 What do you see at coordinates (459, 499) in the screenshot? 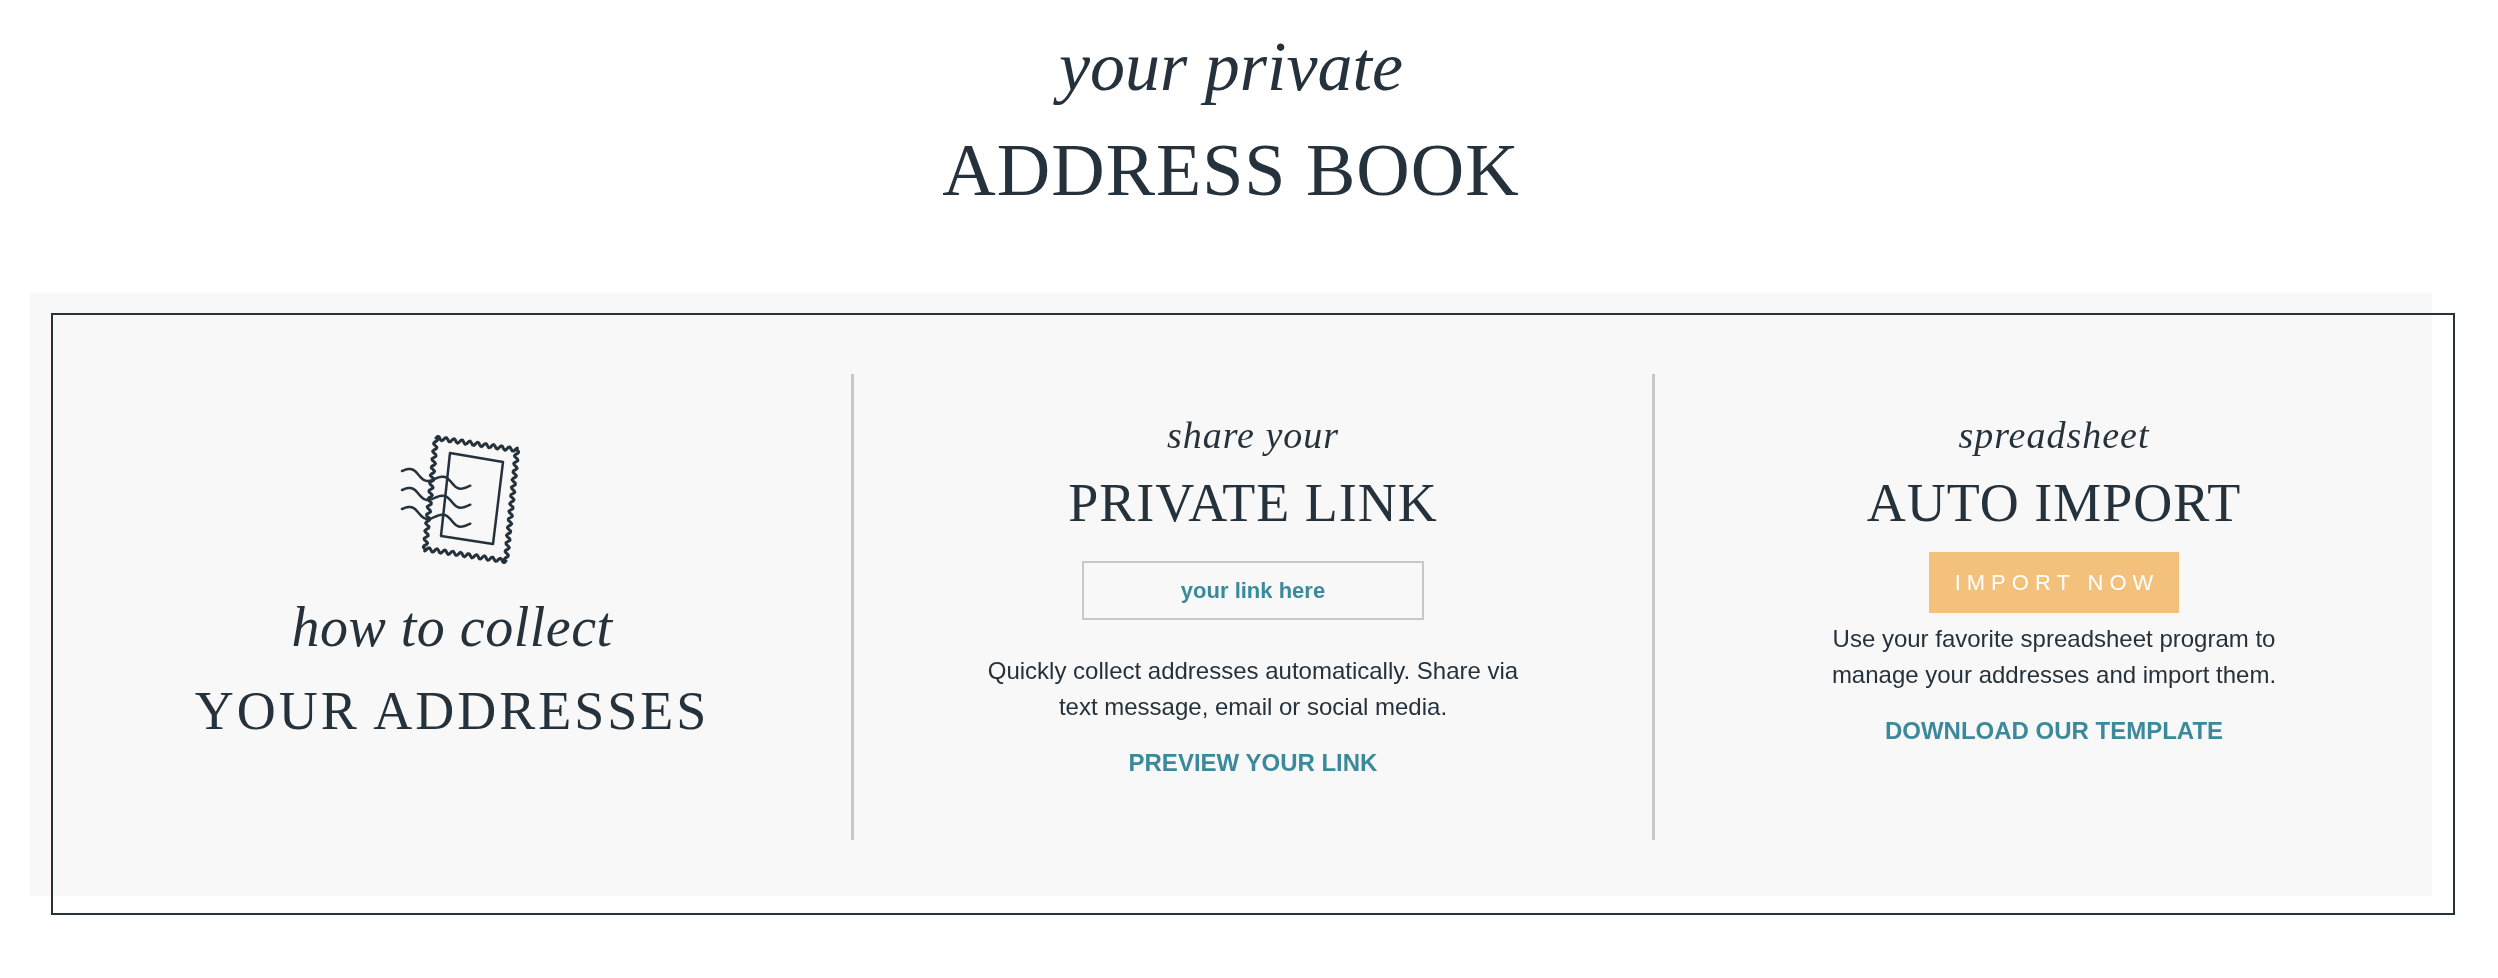
I see `stamp-icon` at bounding box center [459, 499].